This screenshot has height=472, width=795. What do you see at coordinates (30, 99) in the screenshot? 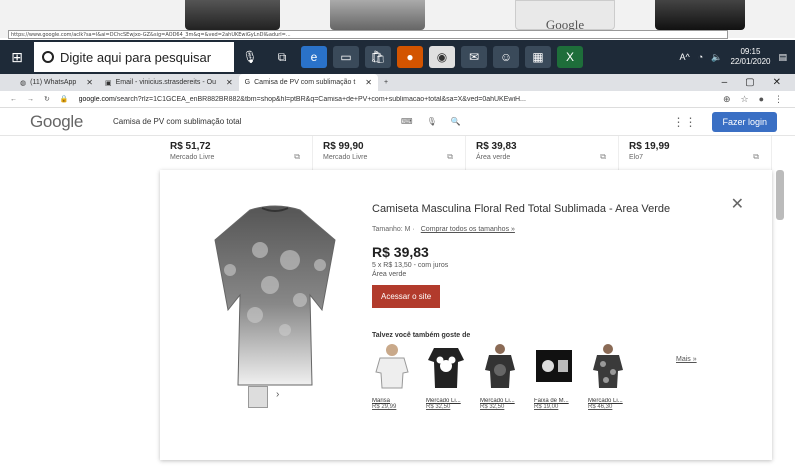
I see `forward-icon: →` at bounding box center [30, 99].